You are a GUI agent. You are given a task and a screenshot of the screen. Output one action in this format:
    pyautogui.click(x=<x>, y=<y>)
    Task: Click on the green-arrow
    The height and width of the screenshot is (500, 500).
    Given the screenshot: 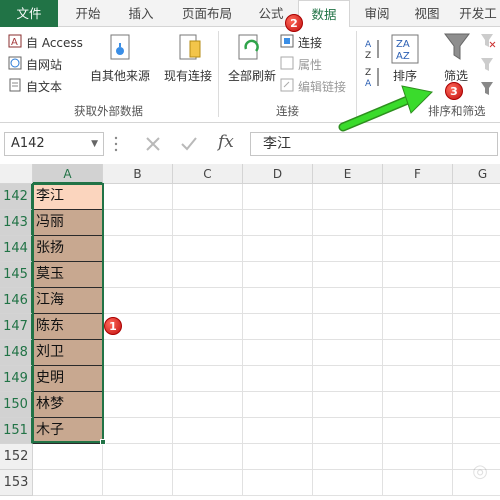 What is the action you would take?
    pyautogui.click(x=386, y=108)
    